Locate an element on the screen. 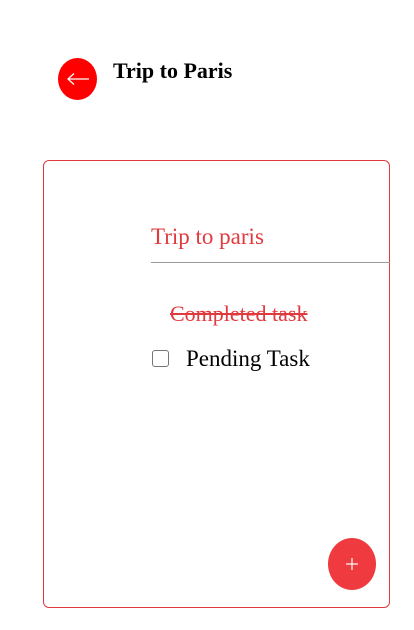 The width and height of the screenshot is (414, 630). page-title: Trip to Paris is located at coordinates (173, 70).